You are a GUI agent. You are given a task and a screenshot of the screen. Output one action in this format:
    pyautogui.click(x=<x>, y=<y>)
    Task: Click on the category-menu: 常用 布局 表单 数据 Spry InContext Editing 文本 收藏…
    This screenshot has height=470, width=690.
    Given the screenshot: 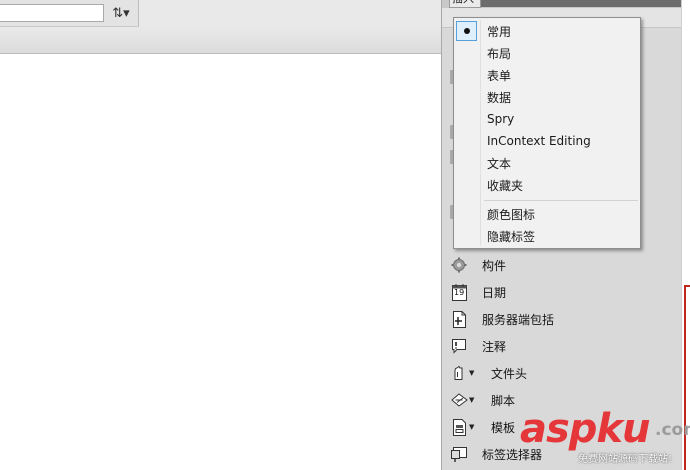 What is the action you would take?
    pyautogui.click(x=547, y=133)
    